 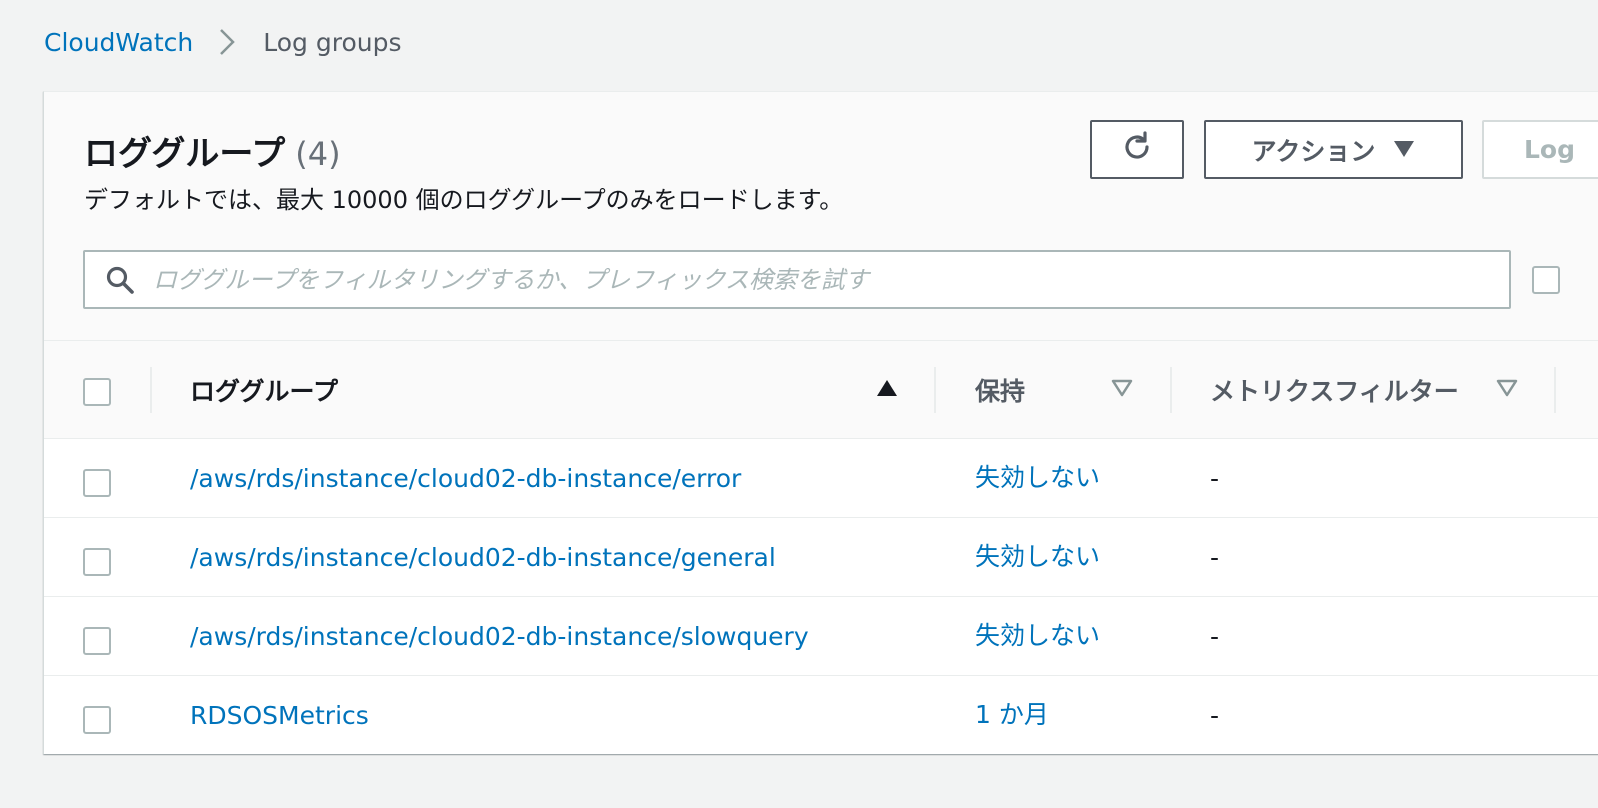 What do you see at coordinates (185, 154) in the screenshot?
I see `page-title-text: ロググループ` at bounding box center [185, 154].